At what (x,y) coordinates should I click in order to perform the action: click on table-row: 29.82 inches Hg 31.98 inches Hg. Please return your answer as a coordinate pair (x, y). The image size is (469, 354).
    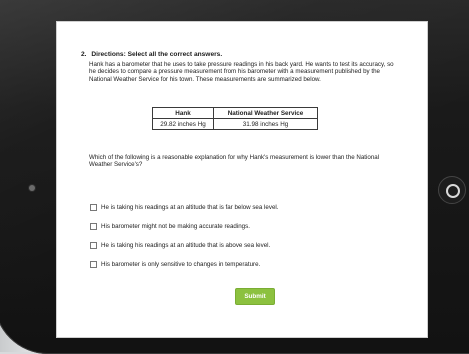
    Looking at the image, I should click on (235, 124).